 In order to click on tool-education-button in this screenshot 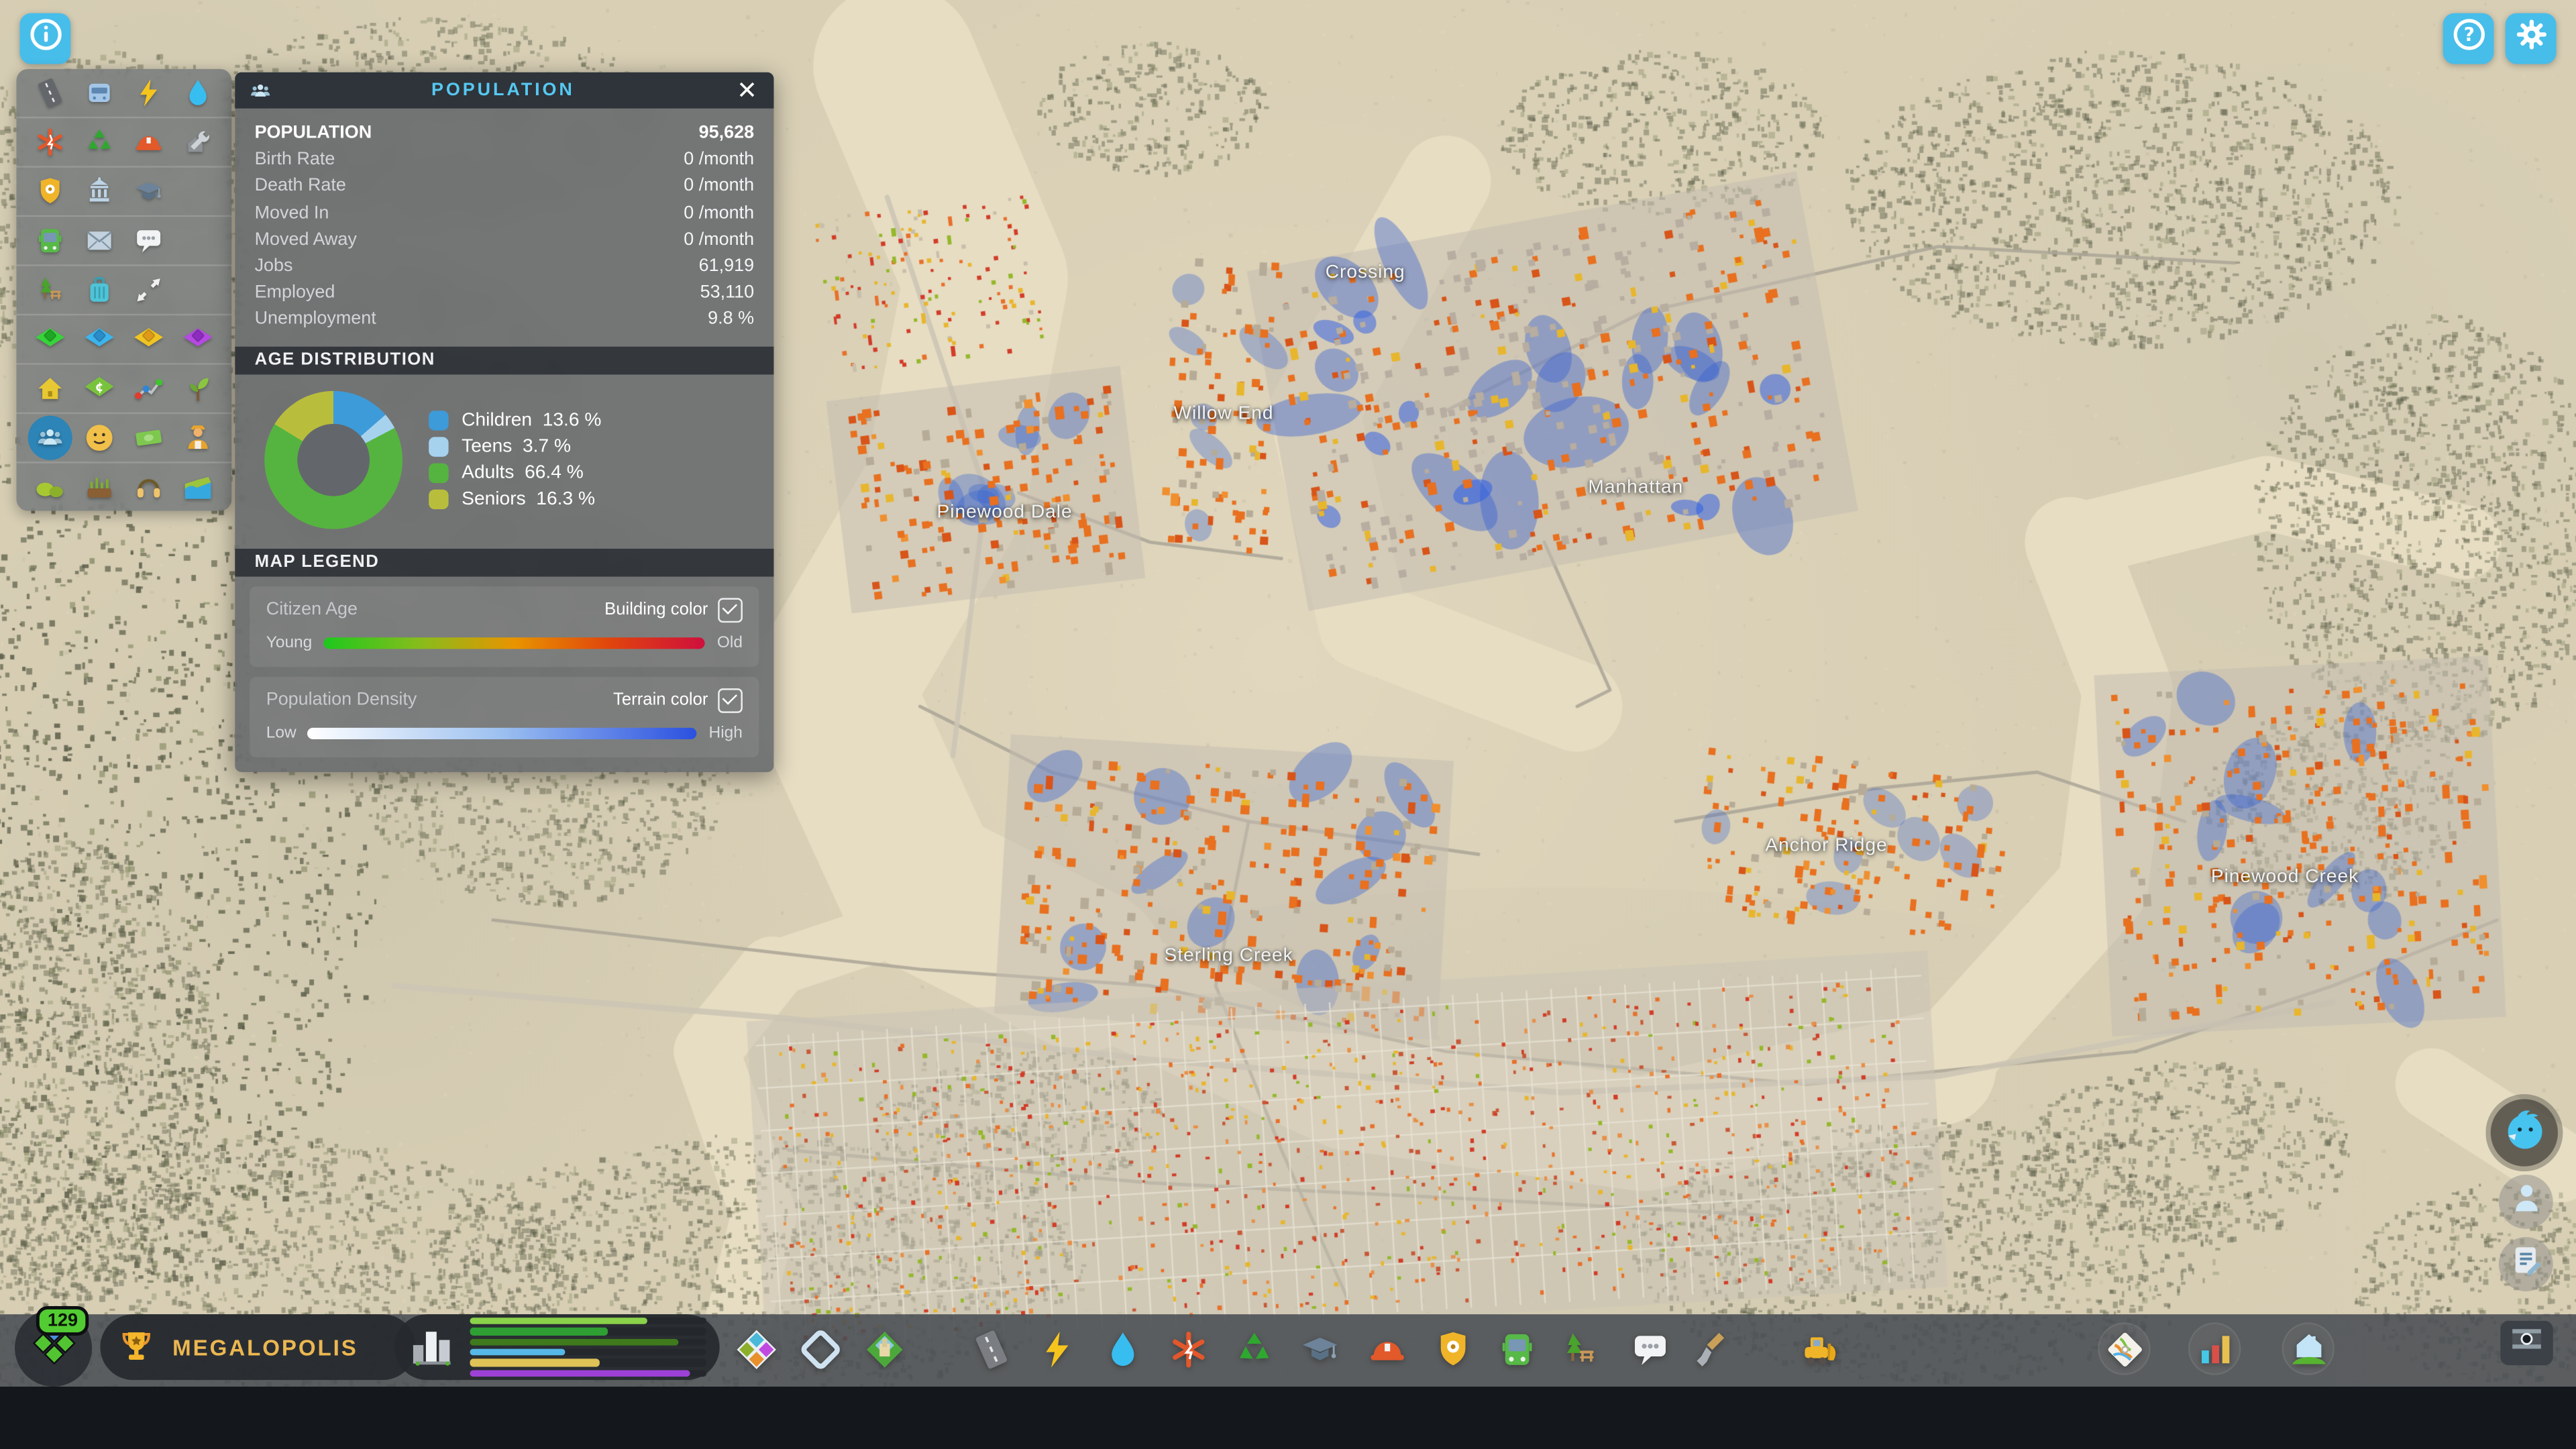, I will do `click(1319, 1348)`.